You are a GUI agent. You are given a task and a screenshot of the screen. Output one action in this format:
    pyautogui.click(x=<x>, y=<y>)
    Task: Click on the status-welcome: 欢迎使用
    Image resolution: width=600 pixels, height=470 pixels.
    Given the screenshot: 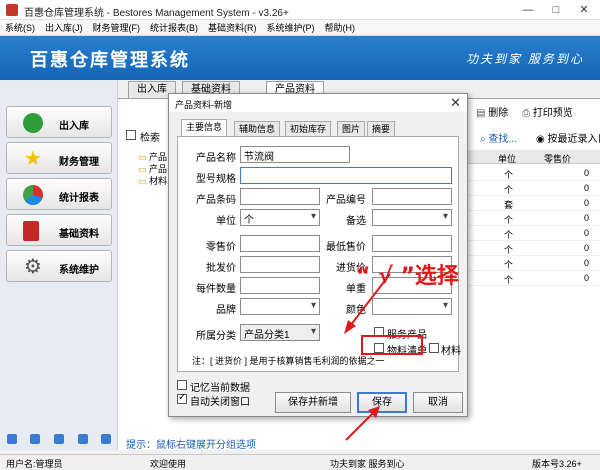 What is the action you would take?
    pyautogui.click(x=168, y=464)
    